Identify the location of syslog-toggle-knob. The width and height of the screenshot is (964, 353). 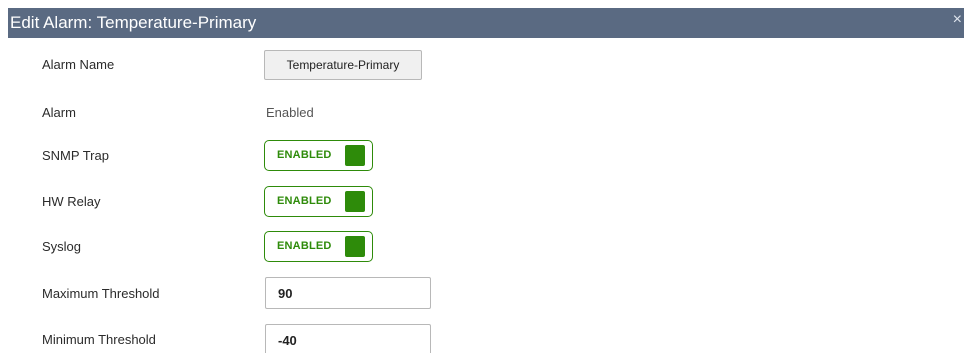
(355, 246).